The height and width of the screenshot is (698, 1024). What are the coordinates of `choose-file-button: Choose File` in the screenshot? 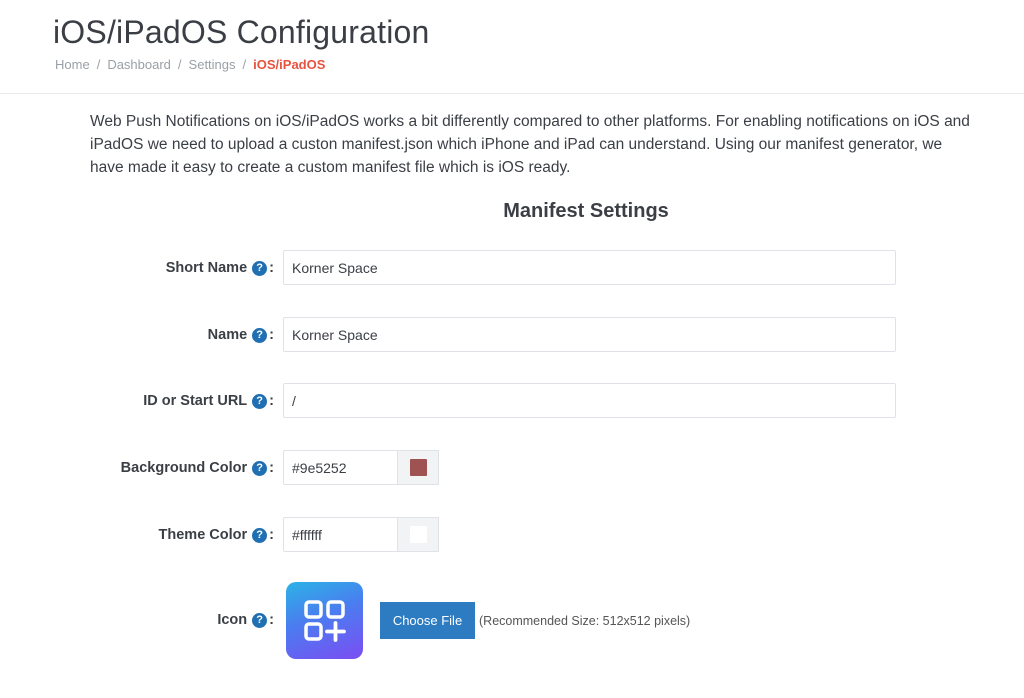 It's located at (427, 620).